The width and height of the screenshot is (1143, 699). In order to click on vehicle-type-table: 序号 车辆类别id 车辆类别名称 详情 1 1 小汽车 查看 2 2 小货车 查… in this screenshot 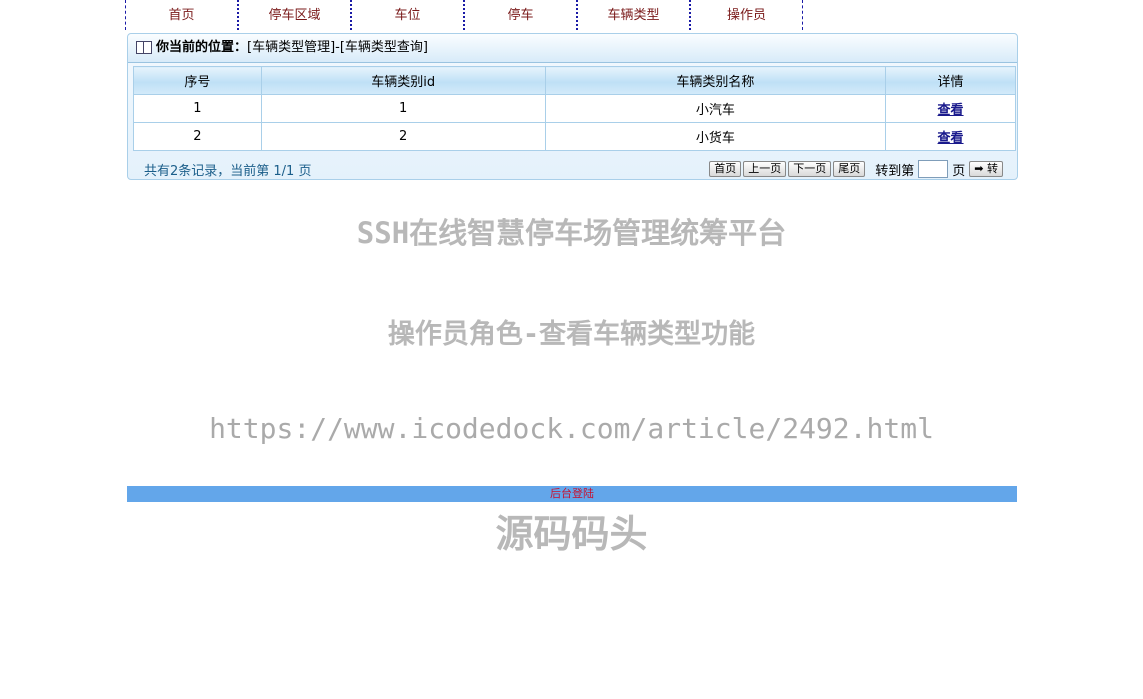, I will do `click(574, 108)`.